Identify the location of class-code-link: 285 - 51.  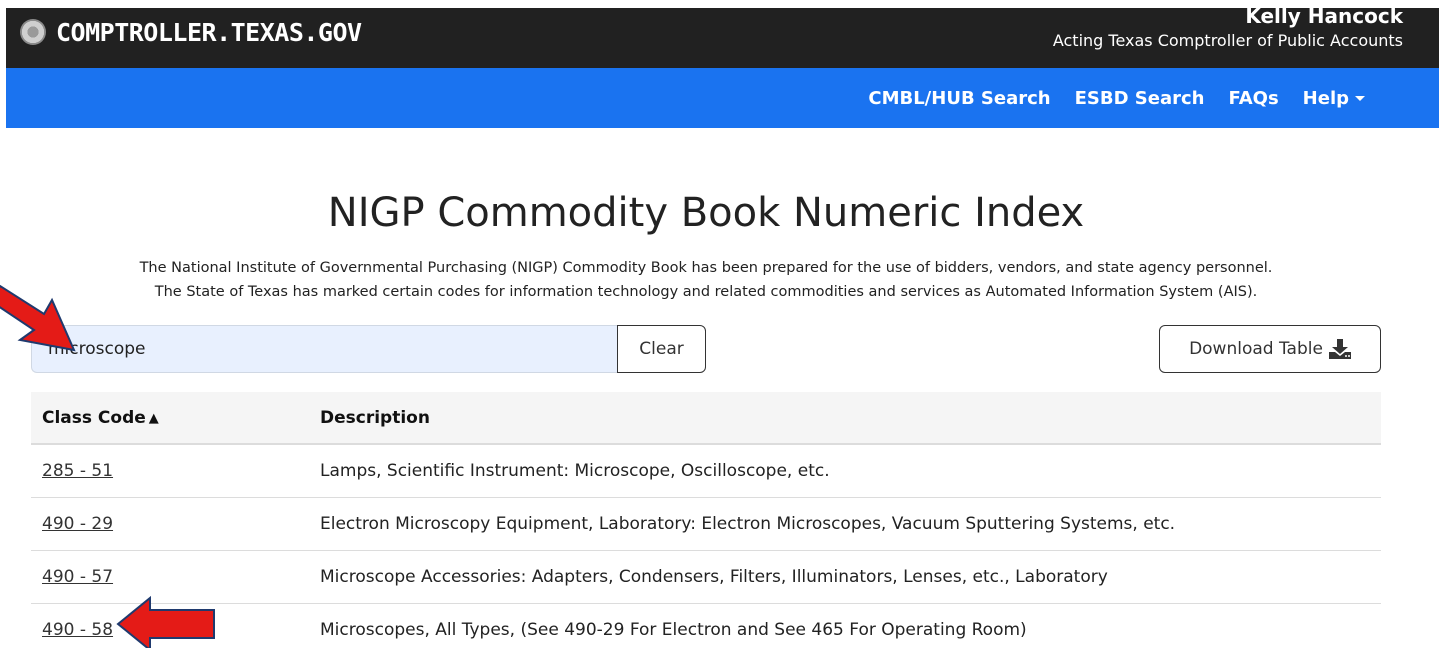
(77, 471).